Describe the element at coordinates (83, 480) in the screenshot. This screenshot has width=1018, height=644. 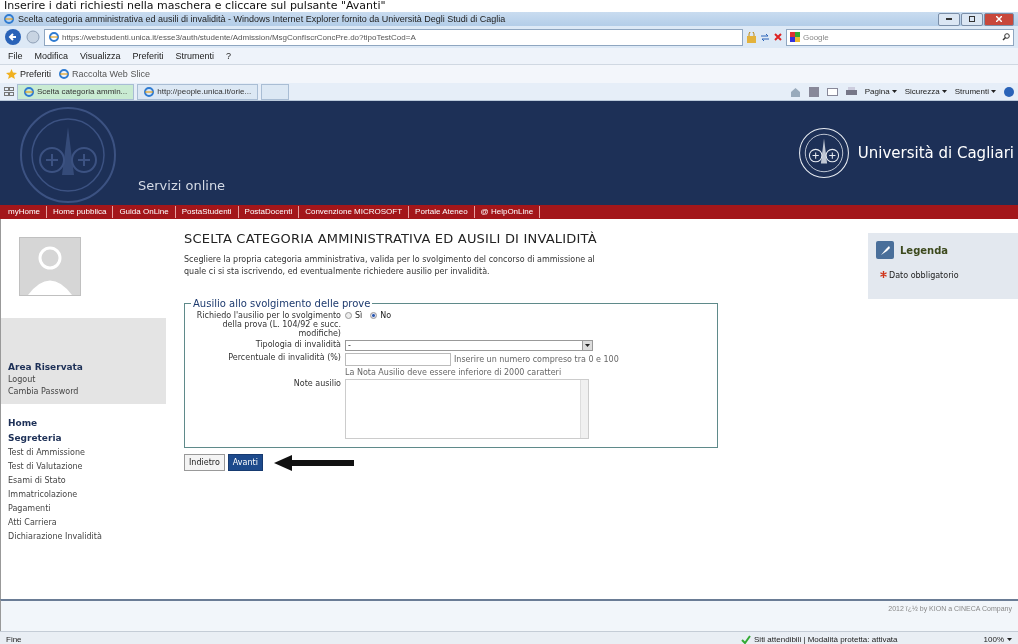
I see `sidebar-link: Esami di Stato` at that location.